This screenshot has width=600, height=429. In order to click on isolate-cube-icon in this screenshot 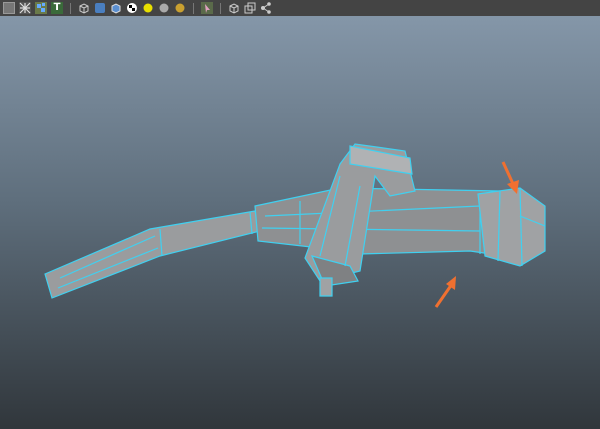, I will do `click(234, 8)`.